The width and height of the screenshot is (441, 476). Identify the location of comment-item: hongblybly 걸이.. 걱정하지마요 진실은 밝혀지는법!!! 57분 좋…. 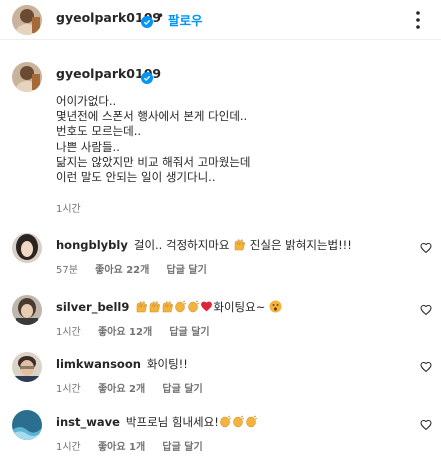
(220, 263).